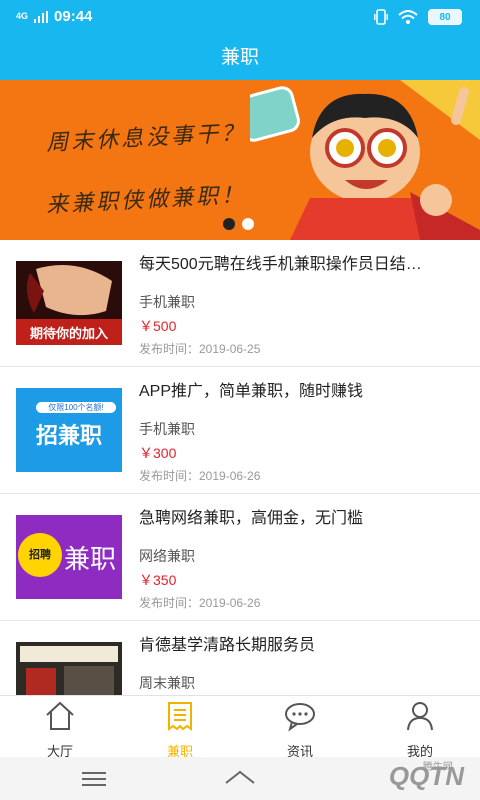  What do you see at coordinates (158, 326) in the screenshot?
I see `job-price: ￥500` at bounding box center [158, 326].